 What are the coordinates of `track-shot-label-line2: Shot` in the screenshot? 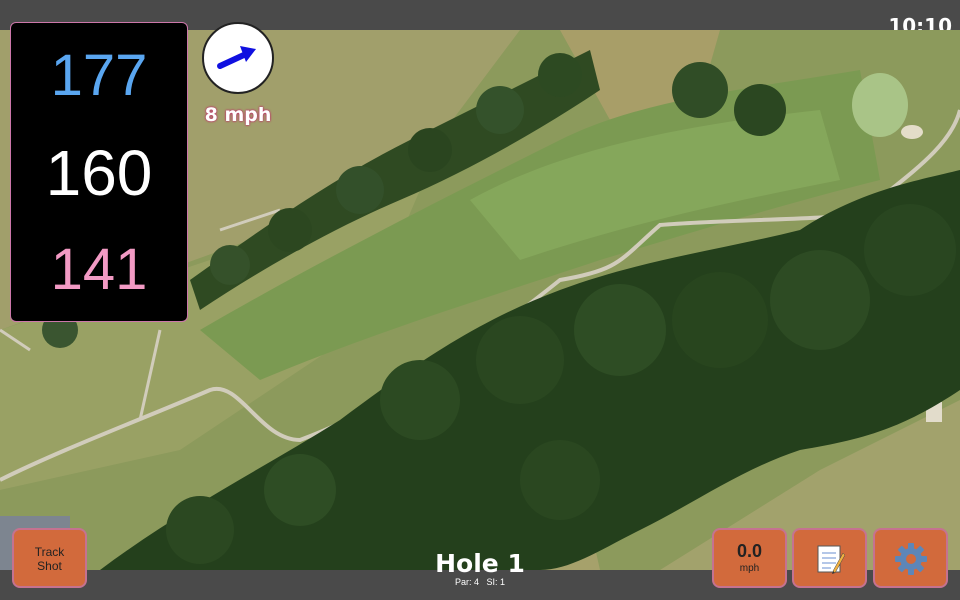 It's located at (49, 566).